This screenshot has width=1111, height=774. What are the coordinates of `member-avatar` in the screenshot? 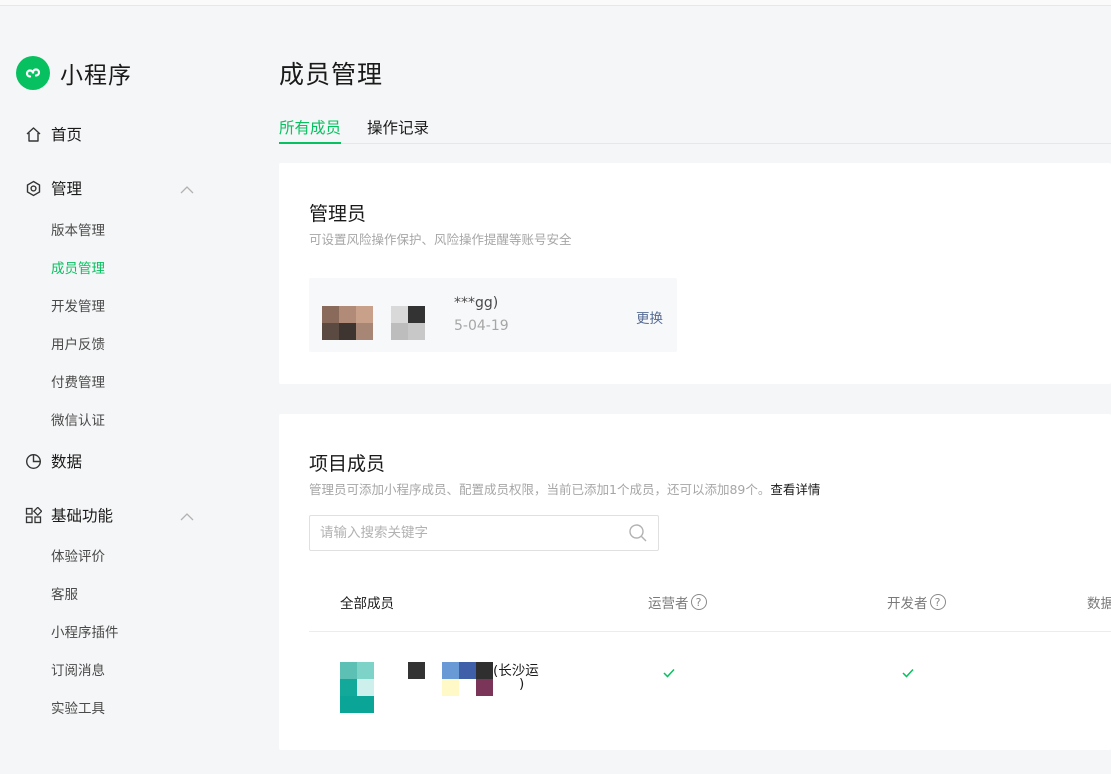 It's located at (357, 687).